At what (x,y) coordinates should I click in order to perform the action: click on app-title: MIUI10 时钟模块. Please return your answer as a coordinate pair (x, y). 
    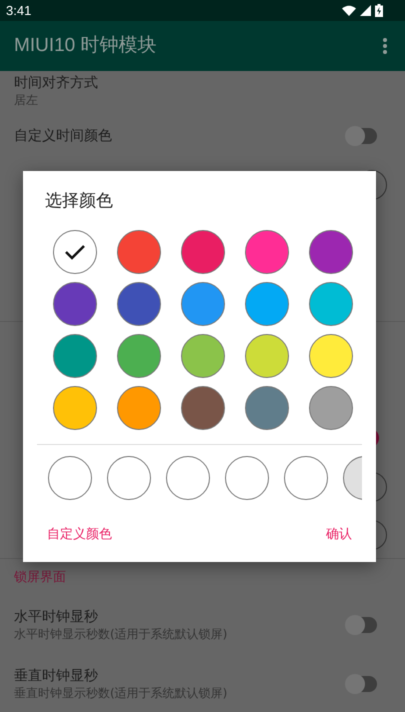
    Looking at the image, I should click on (85, 46).